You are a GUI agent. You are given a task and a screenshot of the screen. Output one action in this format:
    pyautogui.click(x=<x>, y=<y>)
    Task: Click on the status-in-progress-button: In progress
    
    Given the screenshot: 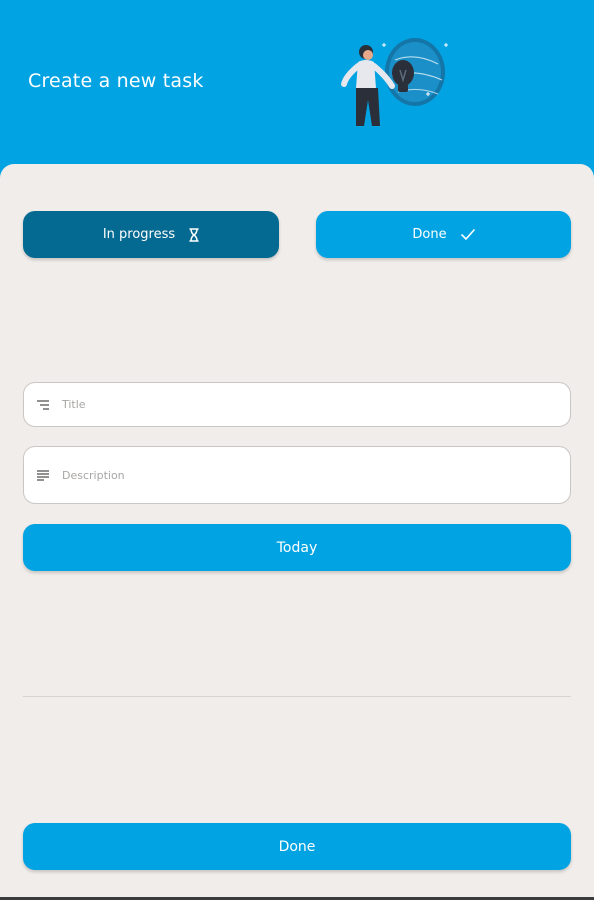 What is the action you would take?
    pyautogui.click(x=151, y=234)
    